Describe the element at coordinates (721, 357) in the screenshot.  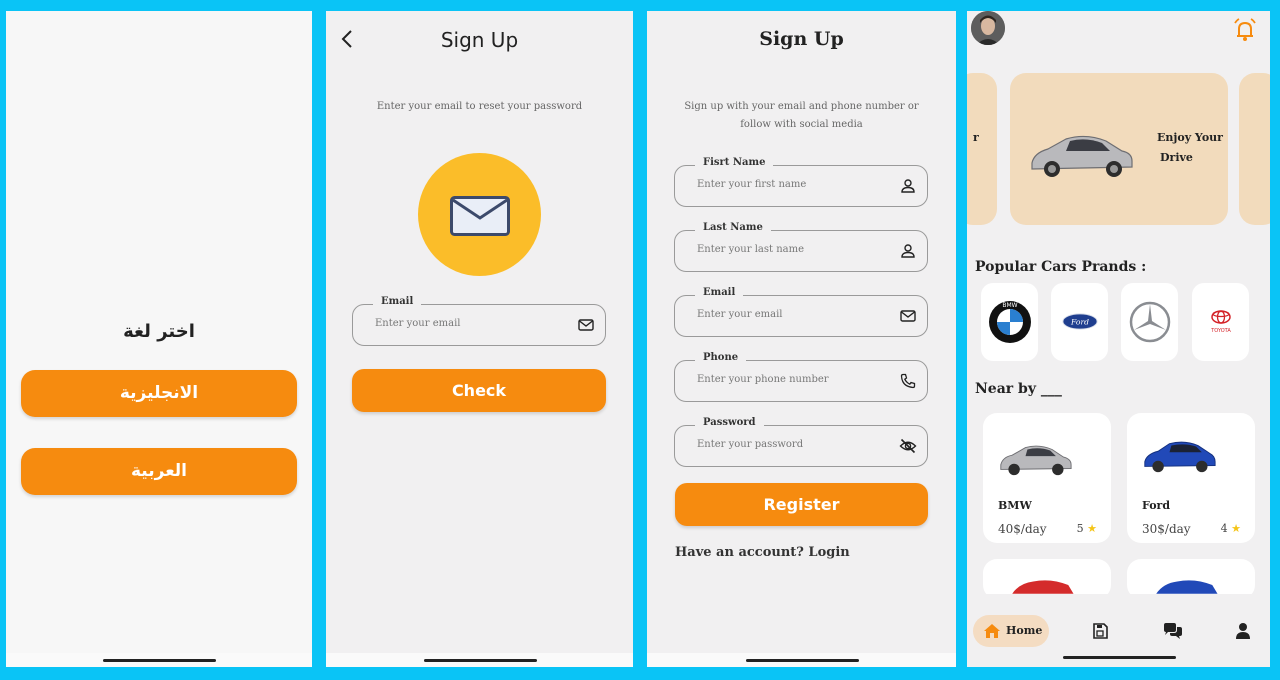
I see `field-label: Phone` at that location.